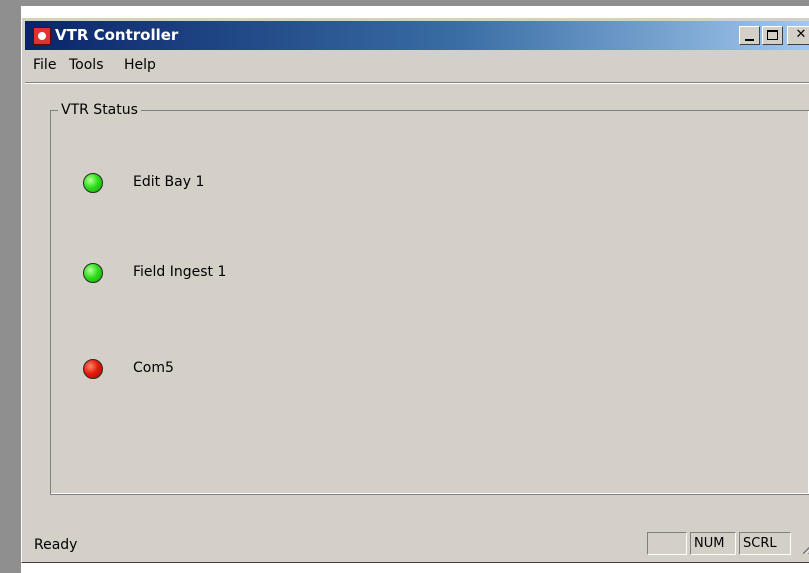 The image size is (809, 573). Describe the element at coordinates (99, 110) in the screenshot. I see `group-label: VTR Status` at that location.